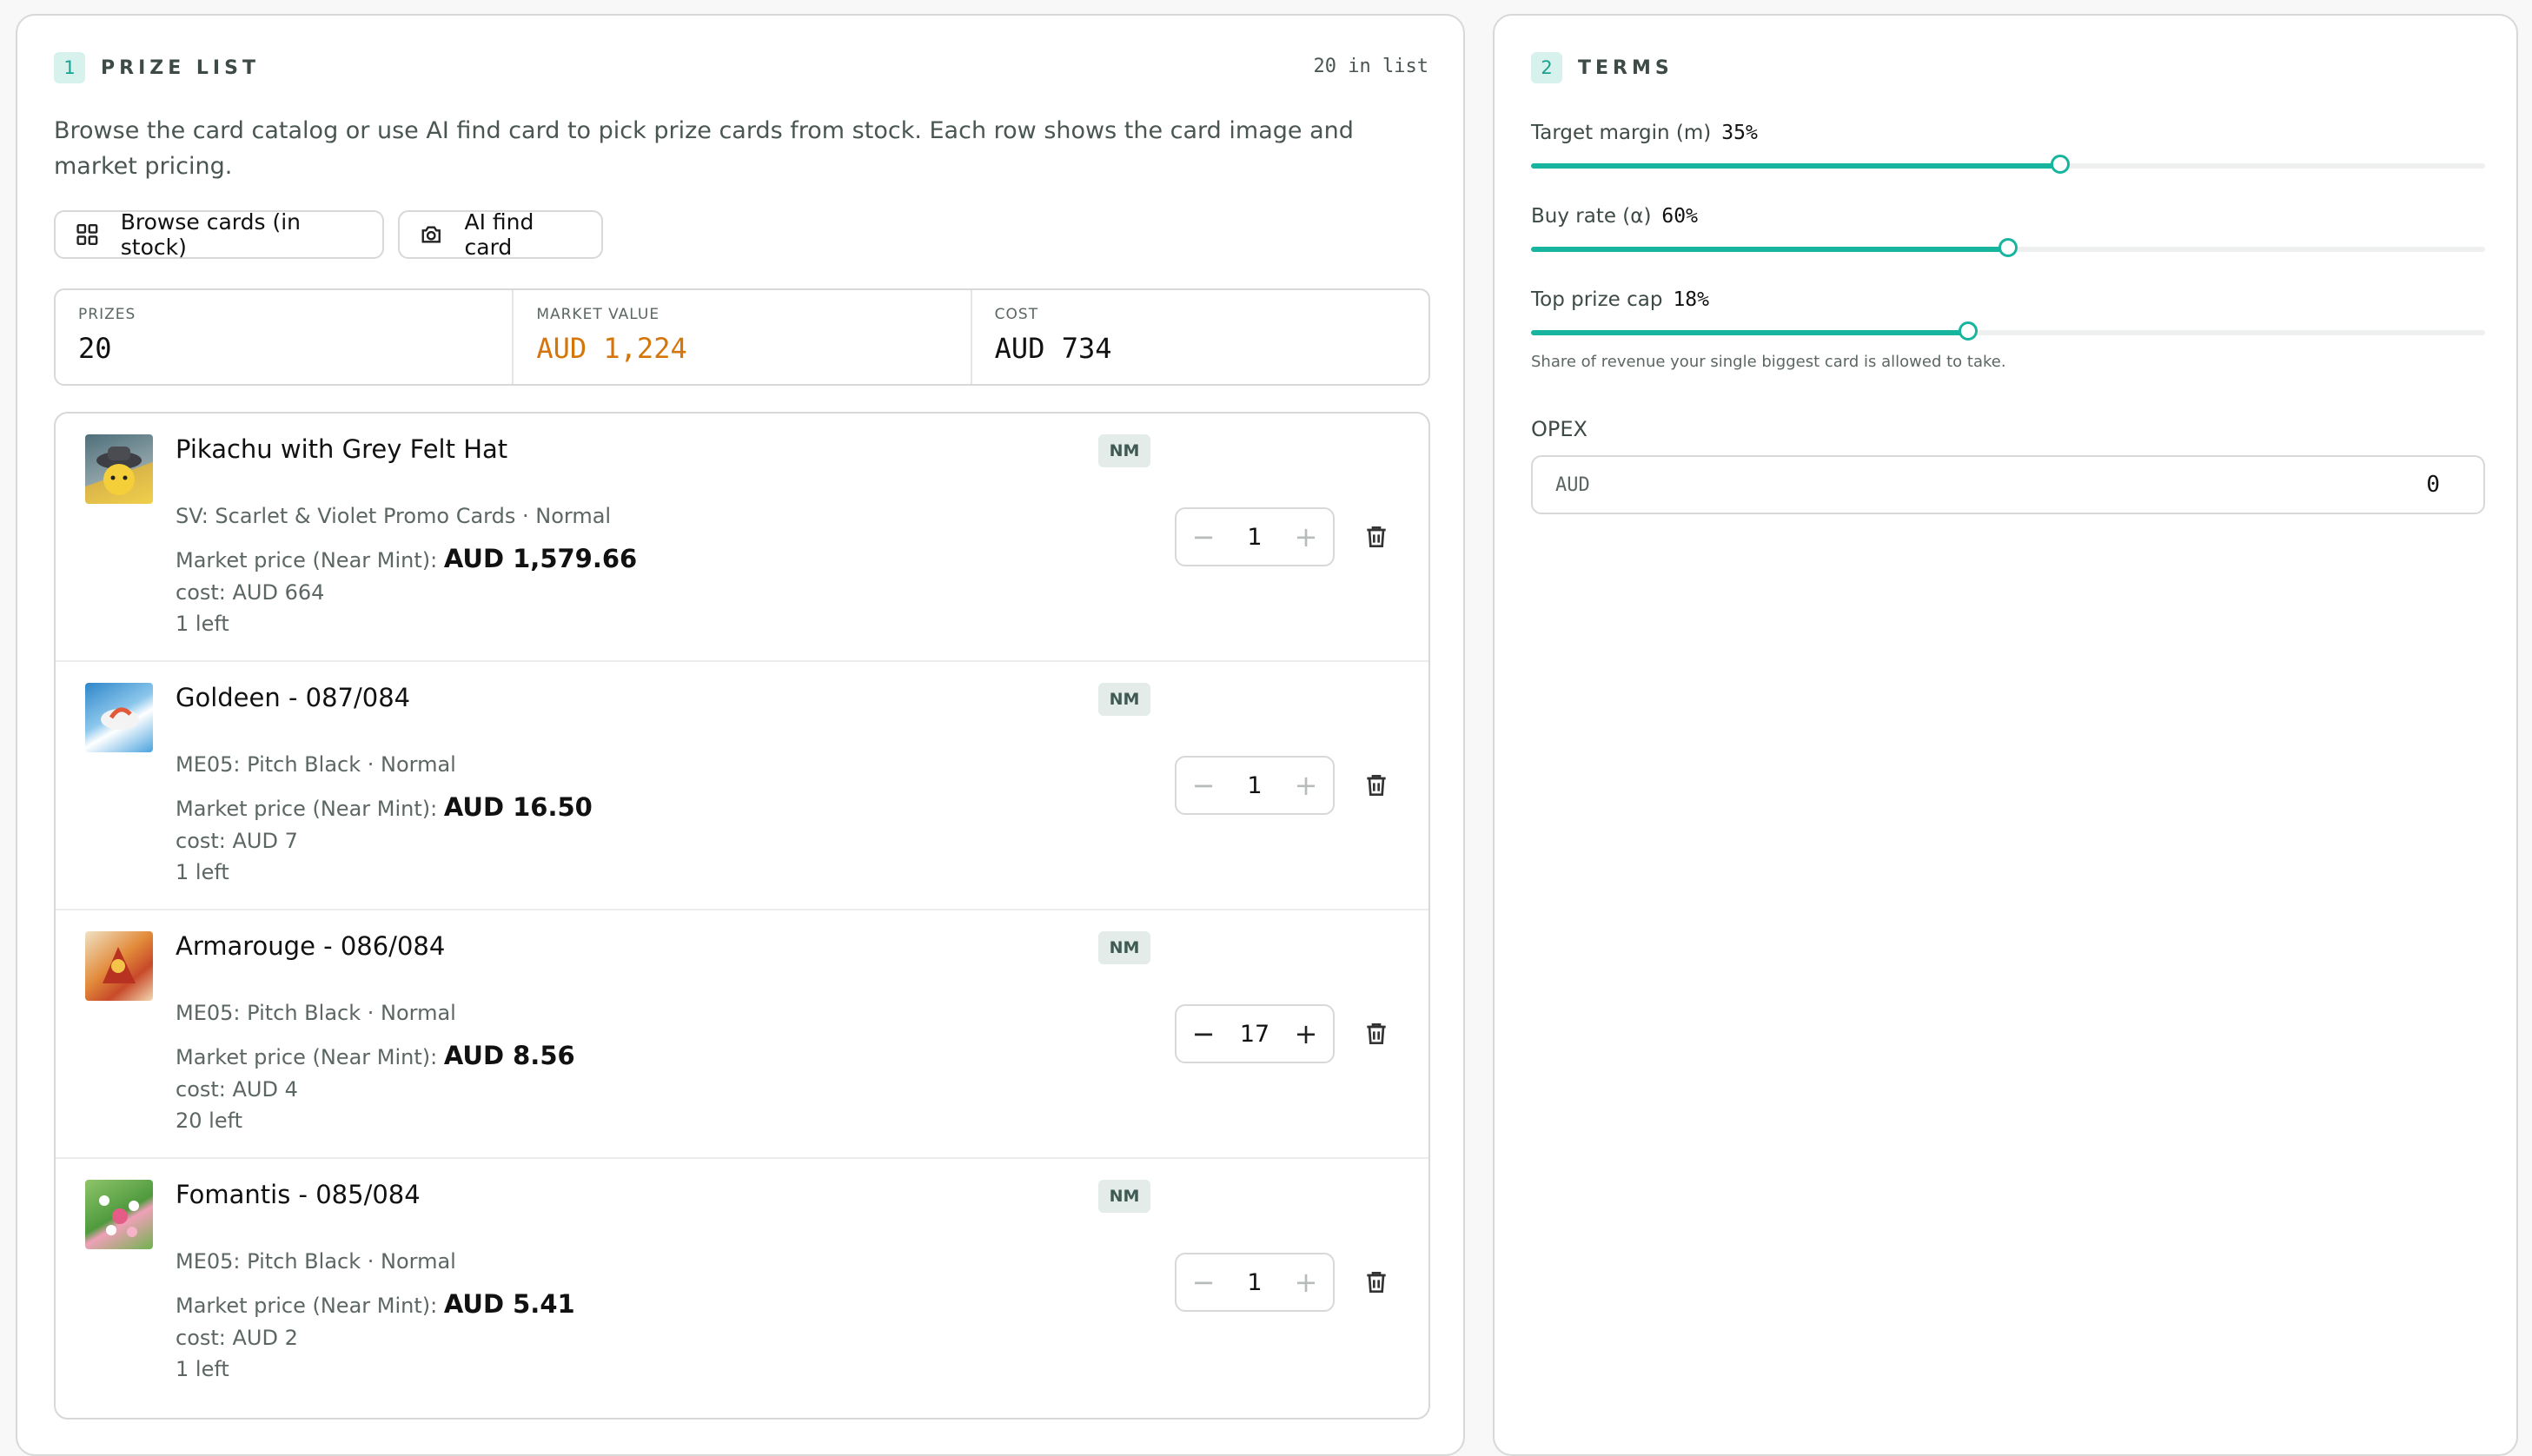 The width and height of the screenshot is (2532, 1456). I want to click on quantity-value: 17, so click(1254, 1034).